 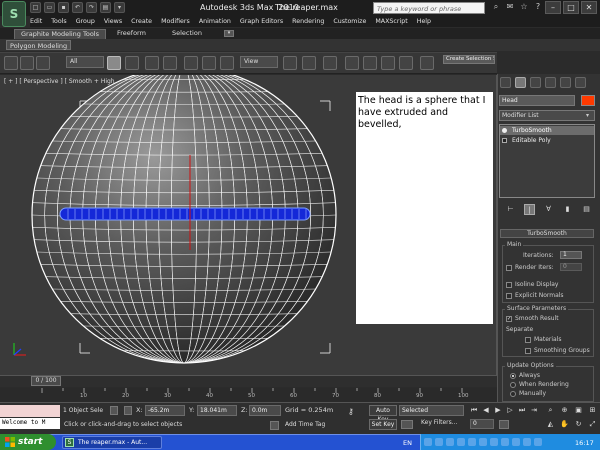 I want to click on stack-item-editable-poly: Editable Poly, so click(x=547, y=140).